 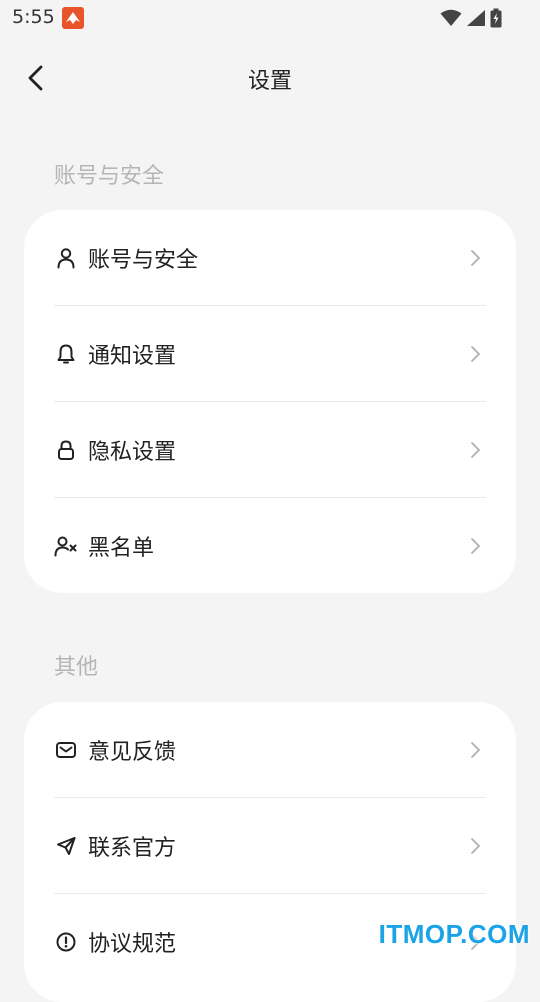 What do you see at coordinates (270, 18) in the screenshot?
I see `status-bar: 5:55` at bounding box center [270, 18].